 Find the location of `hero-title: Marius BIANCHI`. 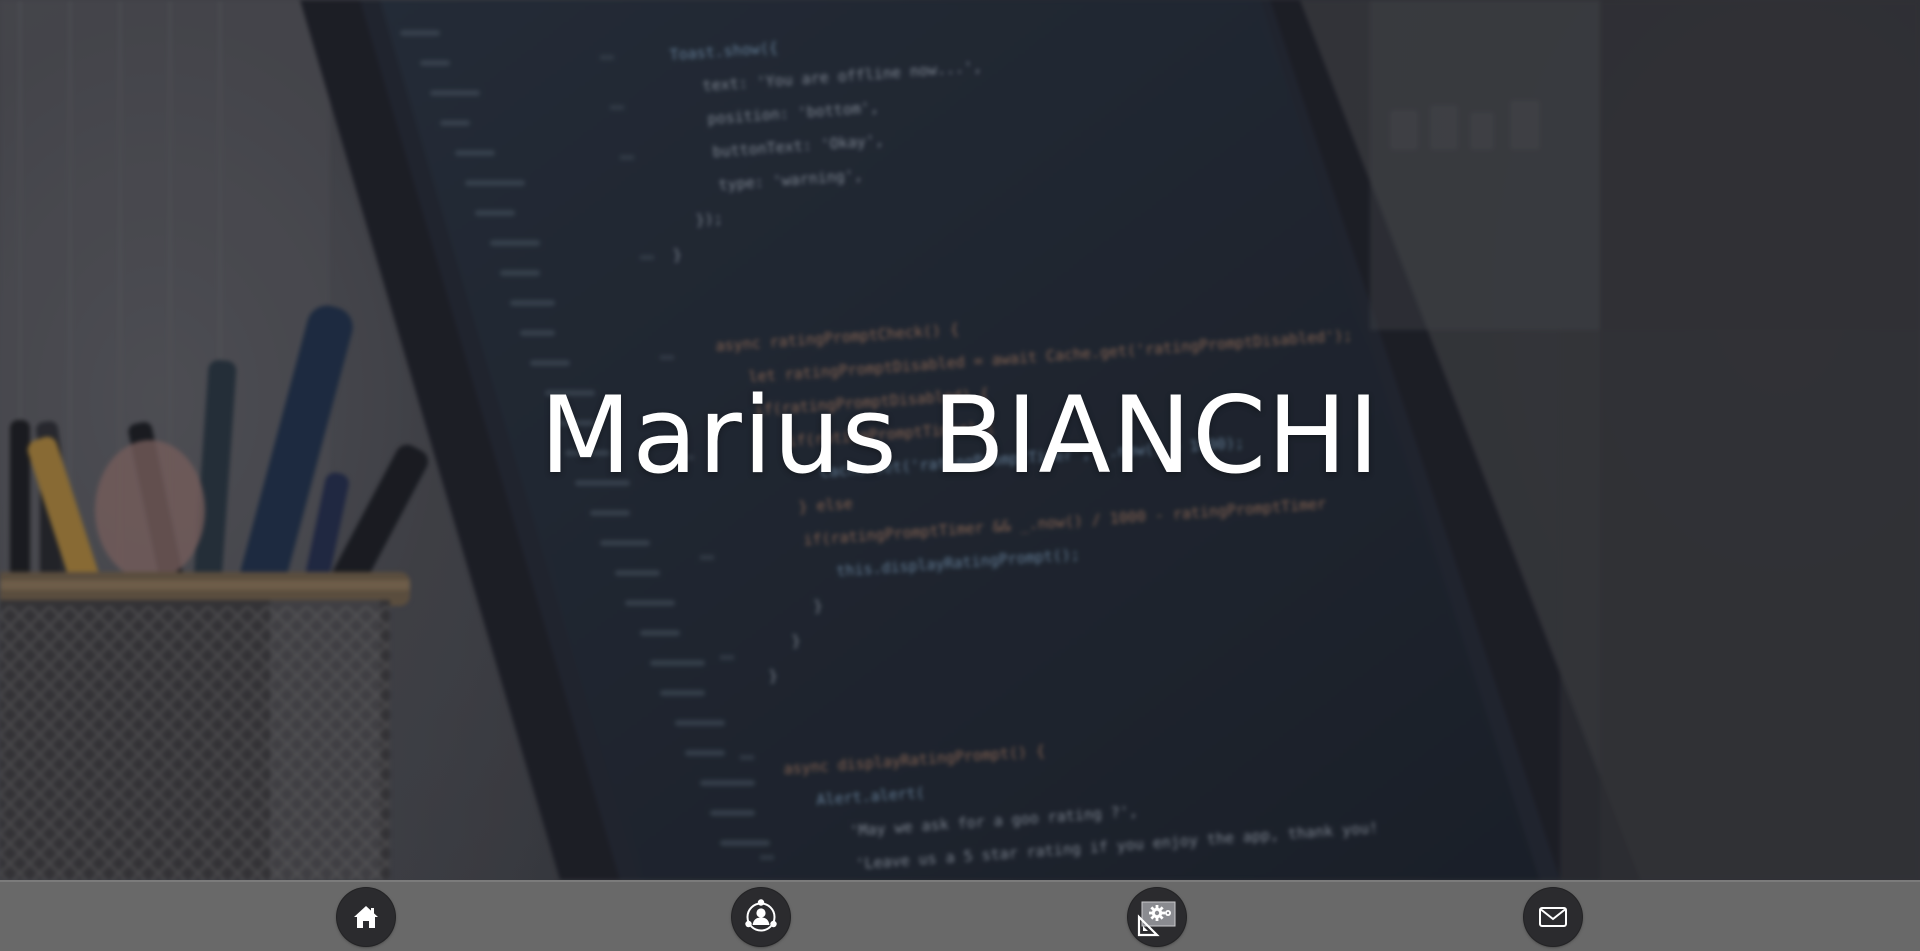

hero-title: Marius BIANCHI is located at coordinates (960, 435).